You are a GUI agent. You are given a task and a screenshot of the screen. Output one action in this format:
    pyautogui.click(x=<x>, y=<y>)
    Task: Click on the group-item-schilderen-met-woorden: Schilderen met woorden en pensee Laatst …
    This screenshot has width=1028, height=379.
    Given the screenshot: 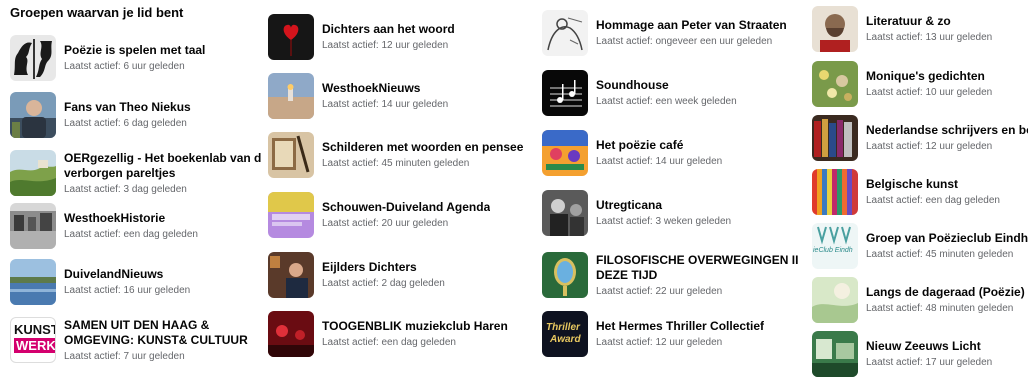 What is the action you would take?
    pyautogui.click(x=395, y=155)
    